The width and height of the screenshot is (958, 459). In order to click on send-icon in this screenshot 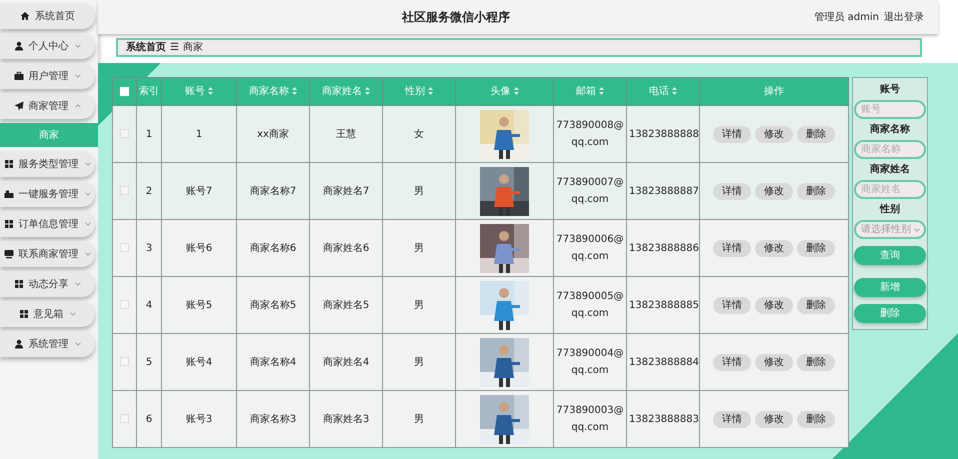, I will do `click(19, 106)`.